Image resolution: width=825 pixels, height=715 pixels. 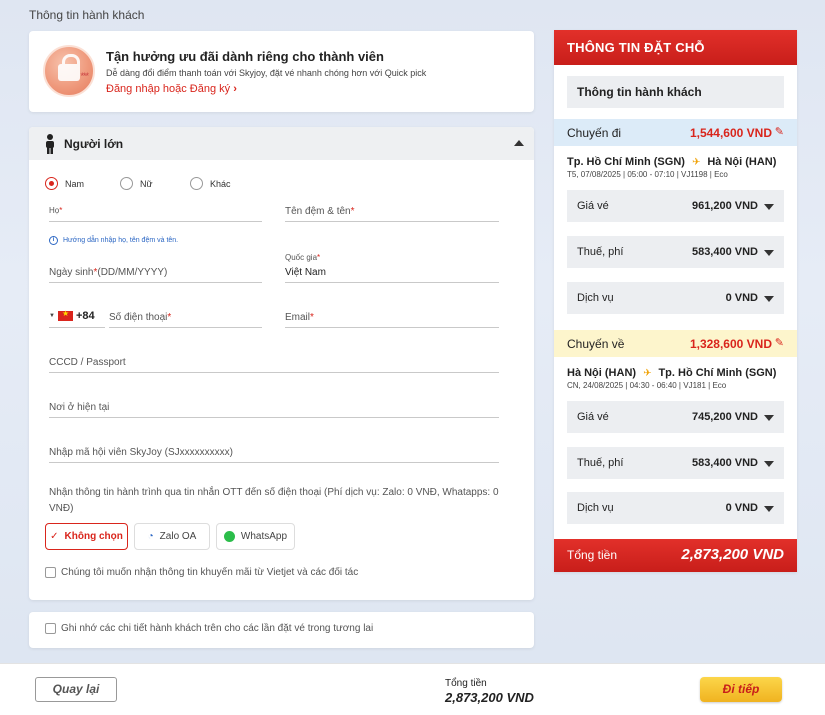 What do you see at coordinates (51, 183) in the screenshot?
I see `radio-selected-icon` at bounding box center [51, 183].